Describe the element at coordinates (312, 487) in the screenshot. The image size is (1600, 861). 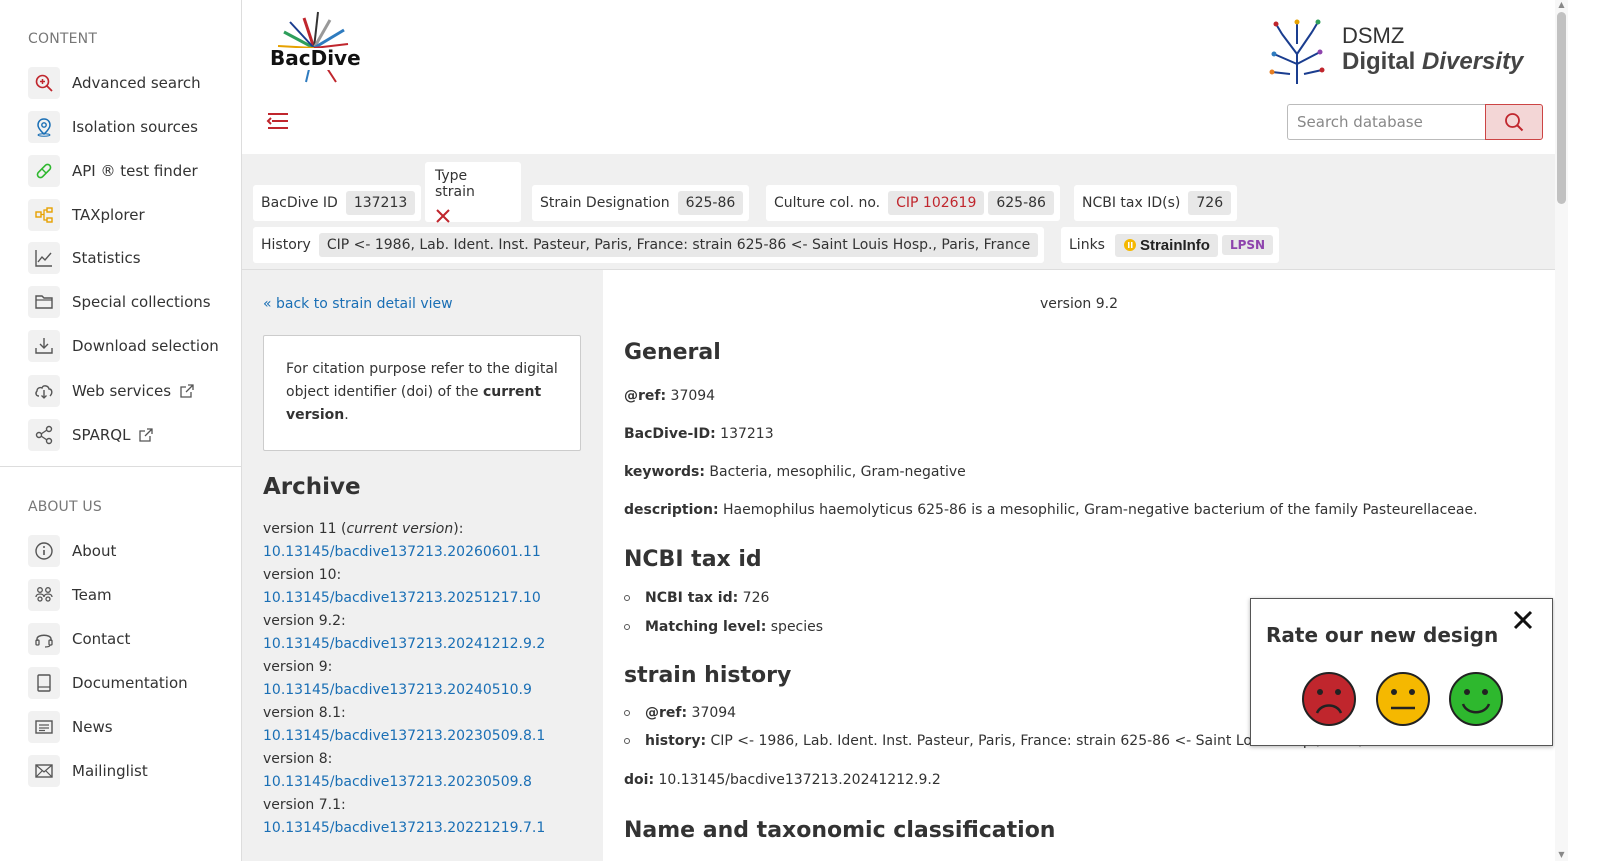
I see `archive-heading: Archive` at that location.